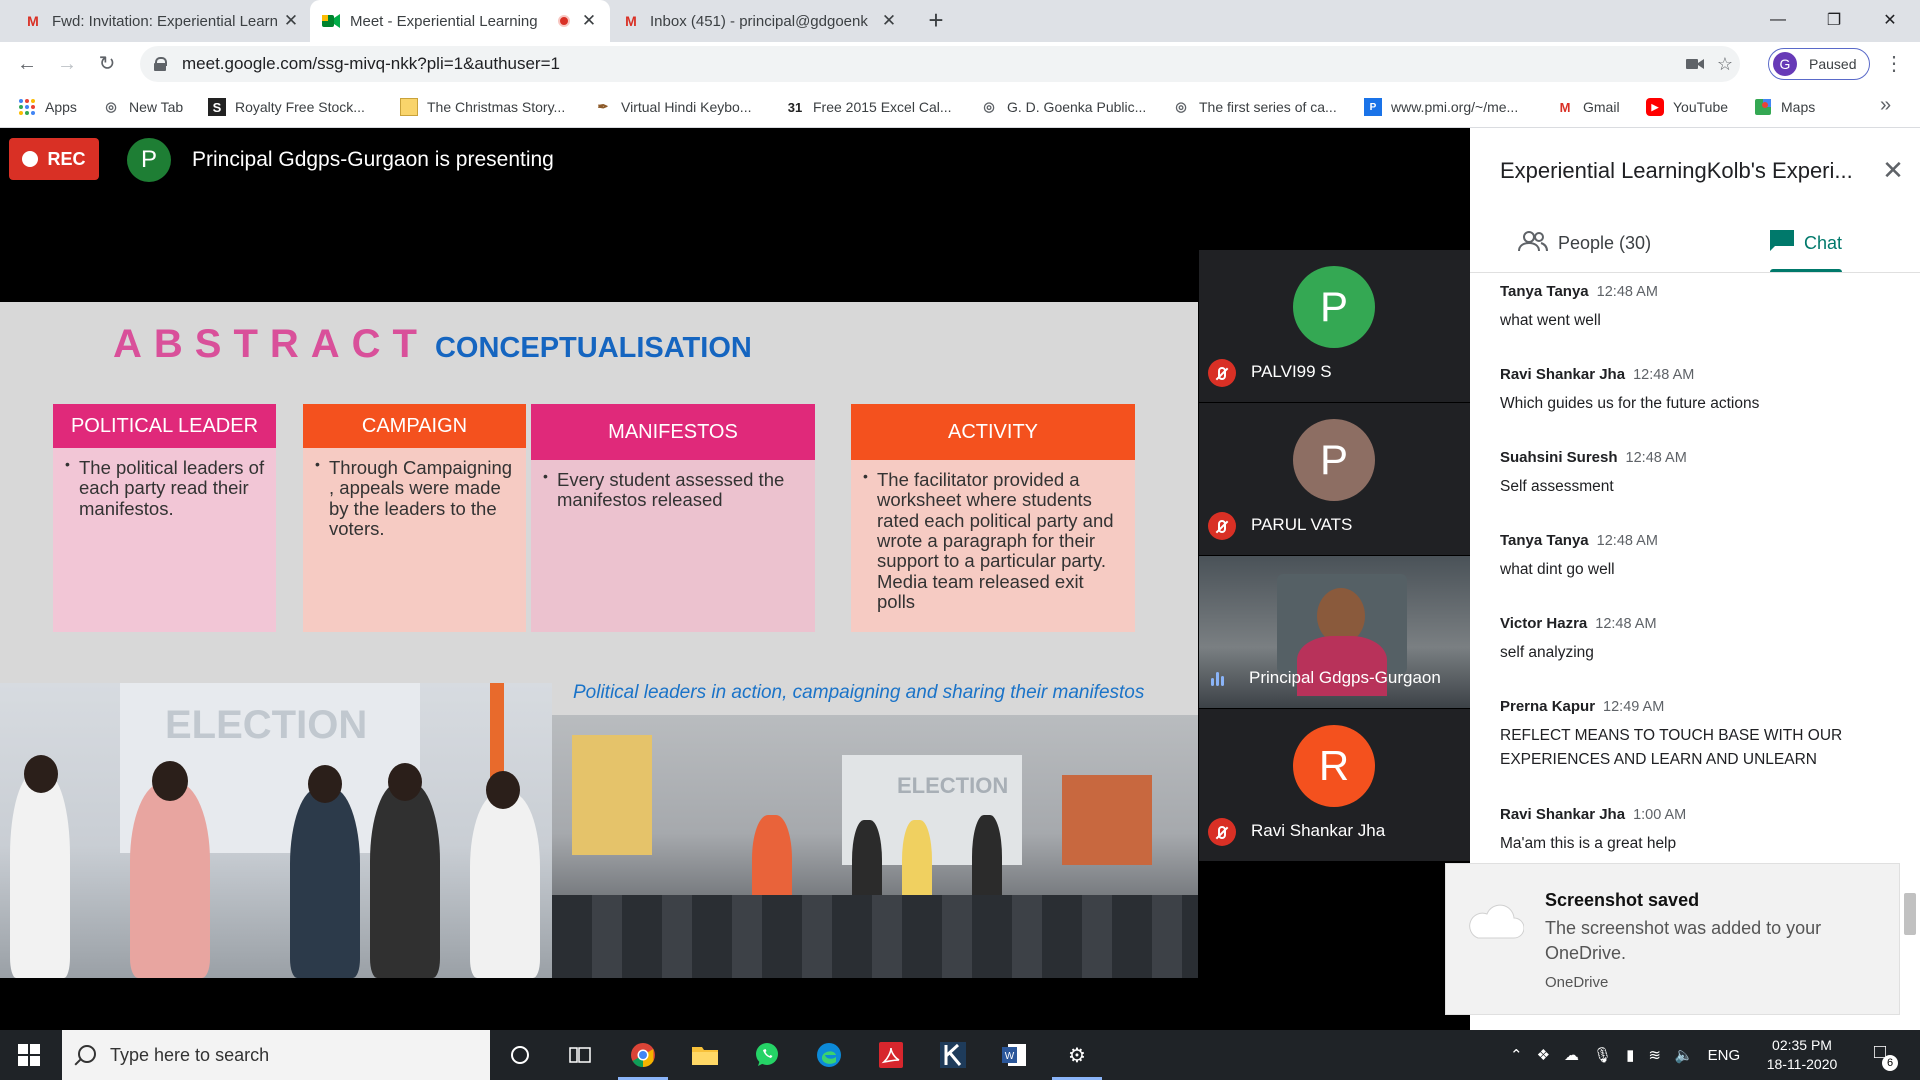 The image size is (1920, 1080). Describe the element at coordinates (1834, 20) in the screenshot. I see `restore-button: ❐` at that location.